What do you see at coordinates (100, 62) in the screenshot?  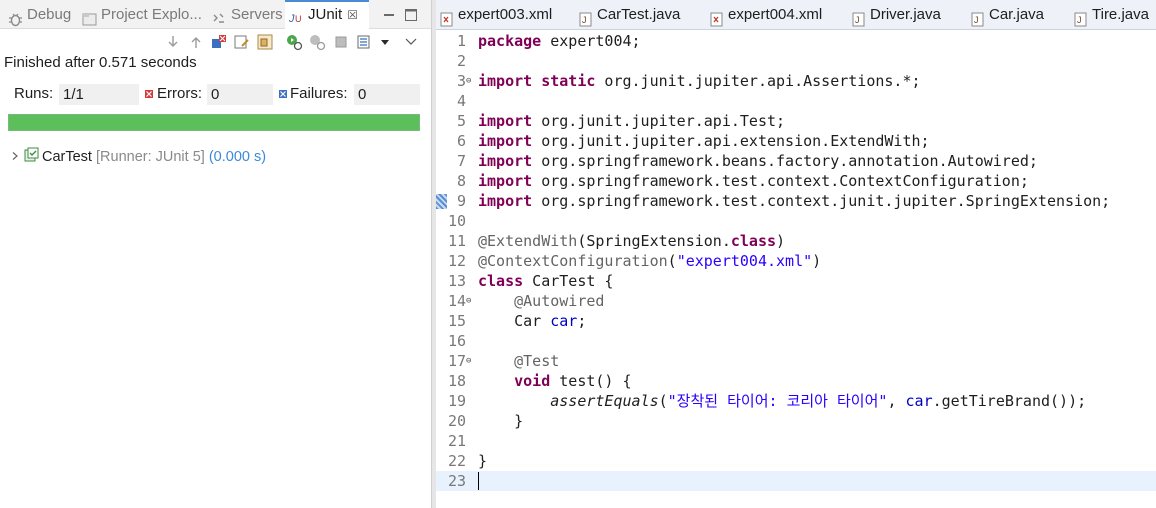 I see `test-status-text: Finished after 0.571 seconds` at bounding box center [100, 62].